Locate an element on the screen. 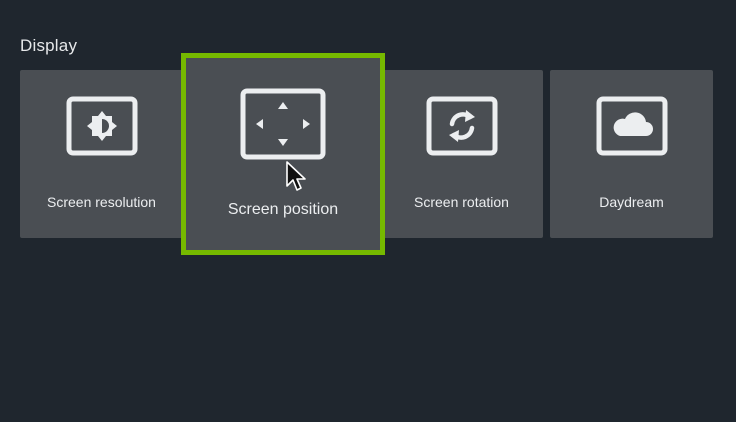 The width and height of the screenshot is (736, 422). tile-screen-resolution: Screen resolution is located at coordinates (101, 154).